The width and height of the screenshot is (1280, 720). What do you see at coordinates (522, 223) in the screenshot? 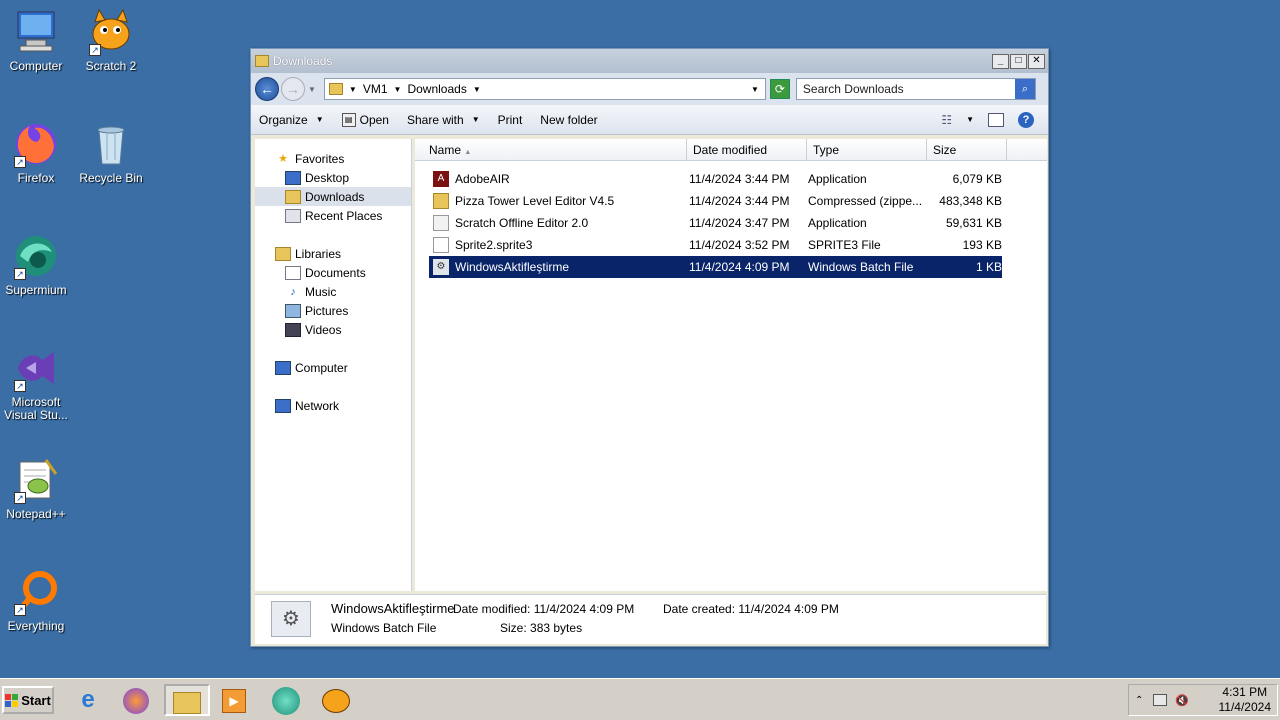
I see `file-name: Scratch Offline Editor 2.0` at bounding box center [522, 223].